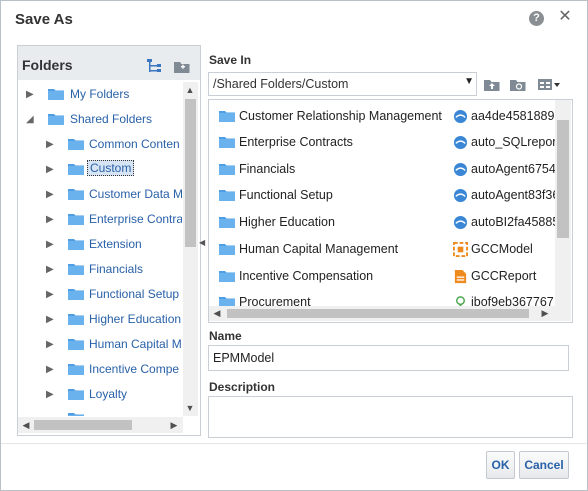 The height and width of the screenshot is (491, 588). I want to click on tree-item-label: Human Capital M, so click(135, 344).